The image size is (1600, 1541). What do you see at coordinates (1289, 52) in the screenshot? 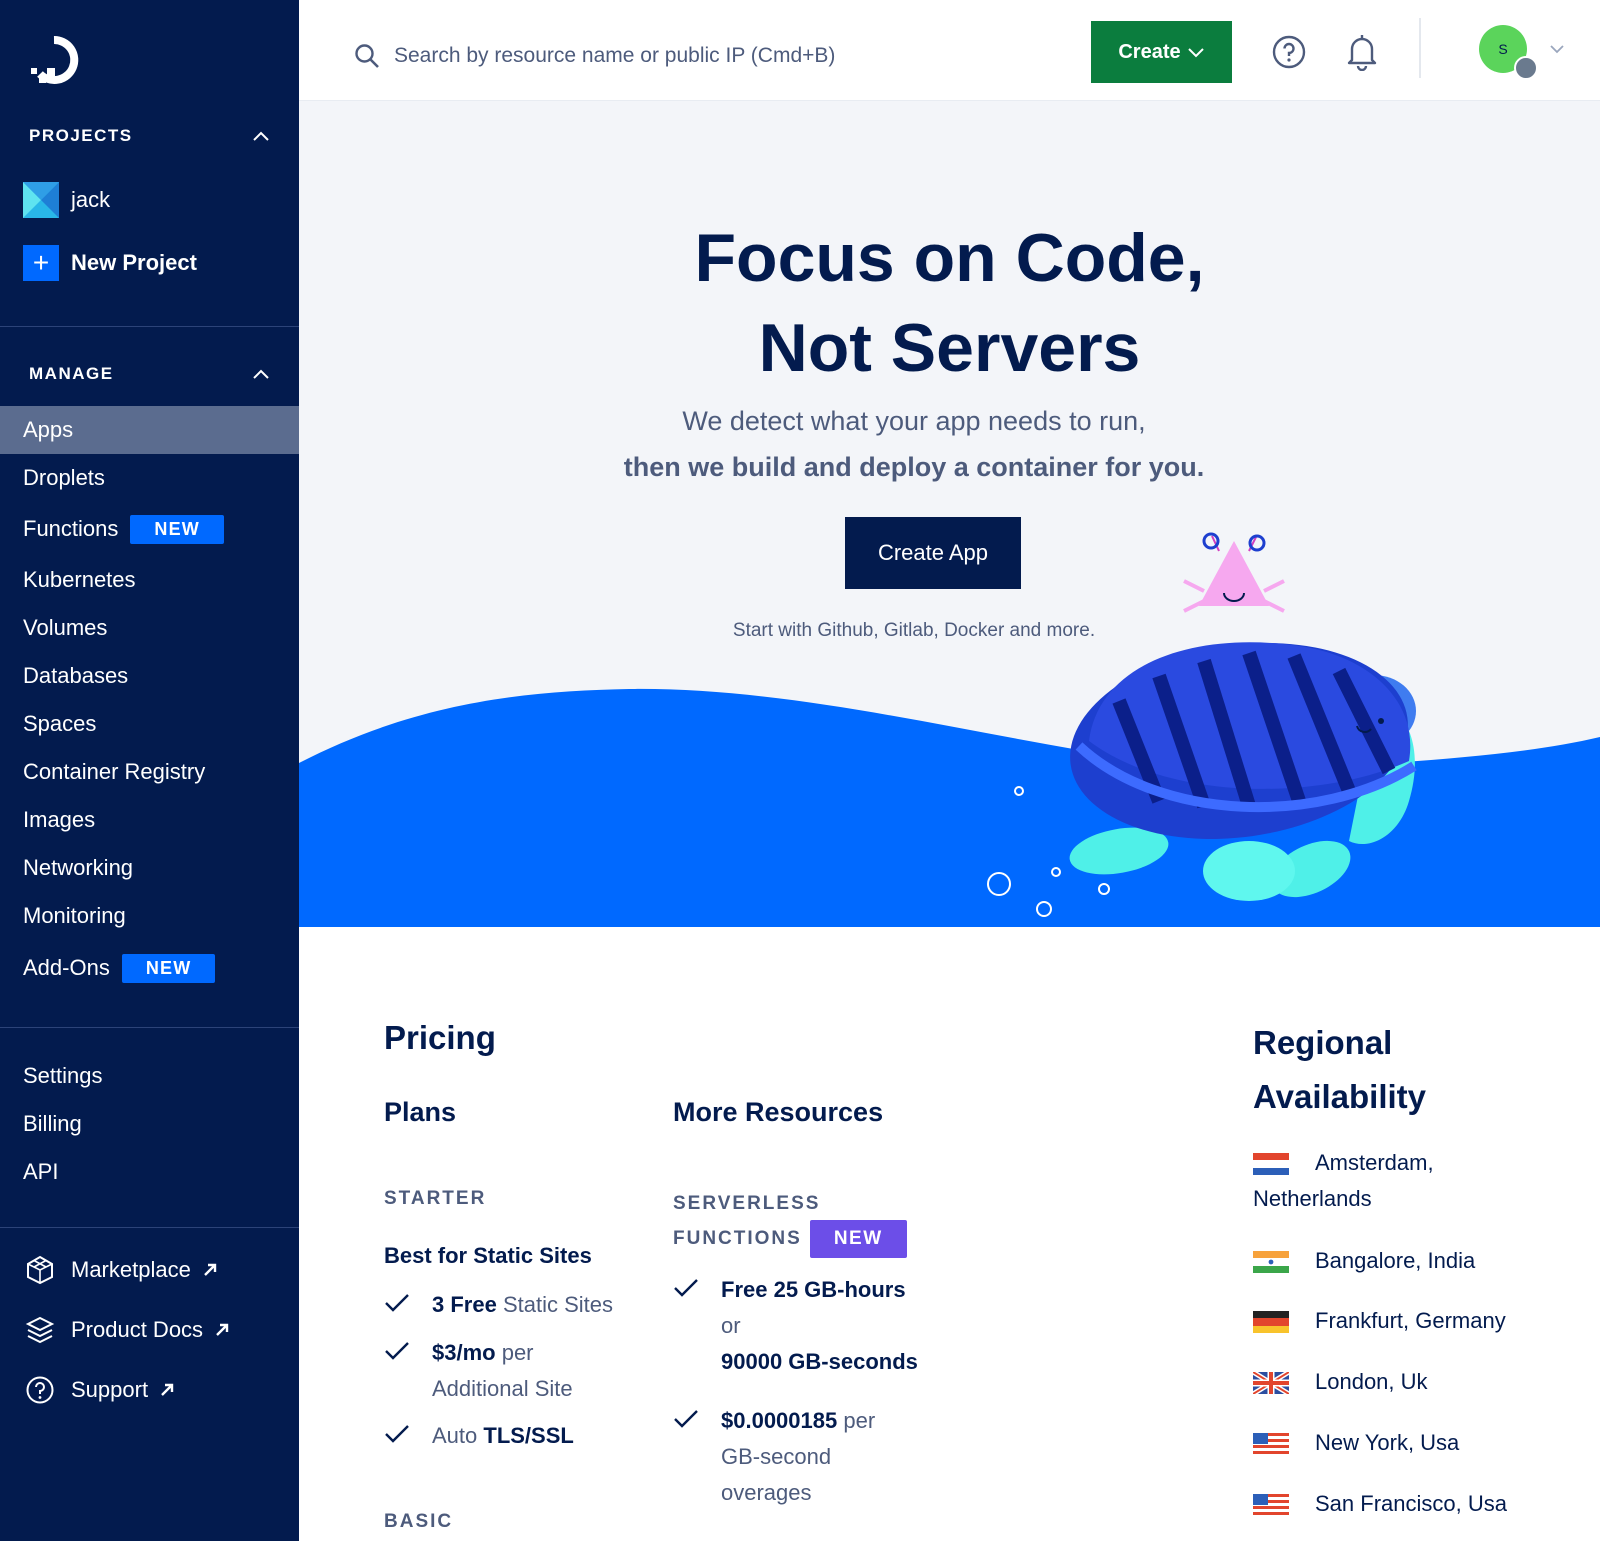
I see `help-icon` at bounding box center [1289, 52].